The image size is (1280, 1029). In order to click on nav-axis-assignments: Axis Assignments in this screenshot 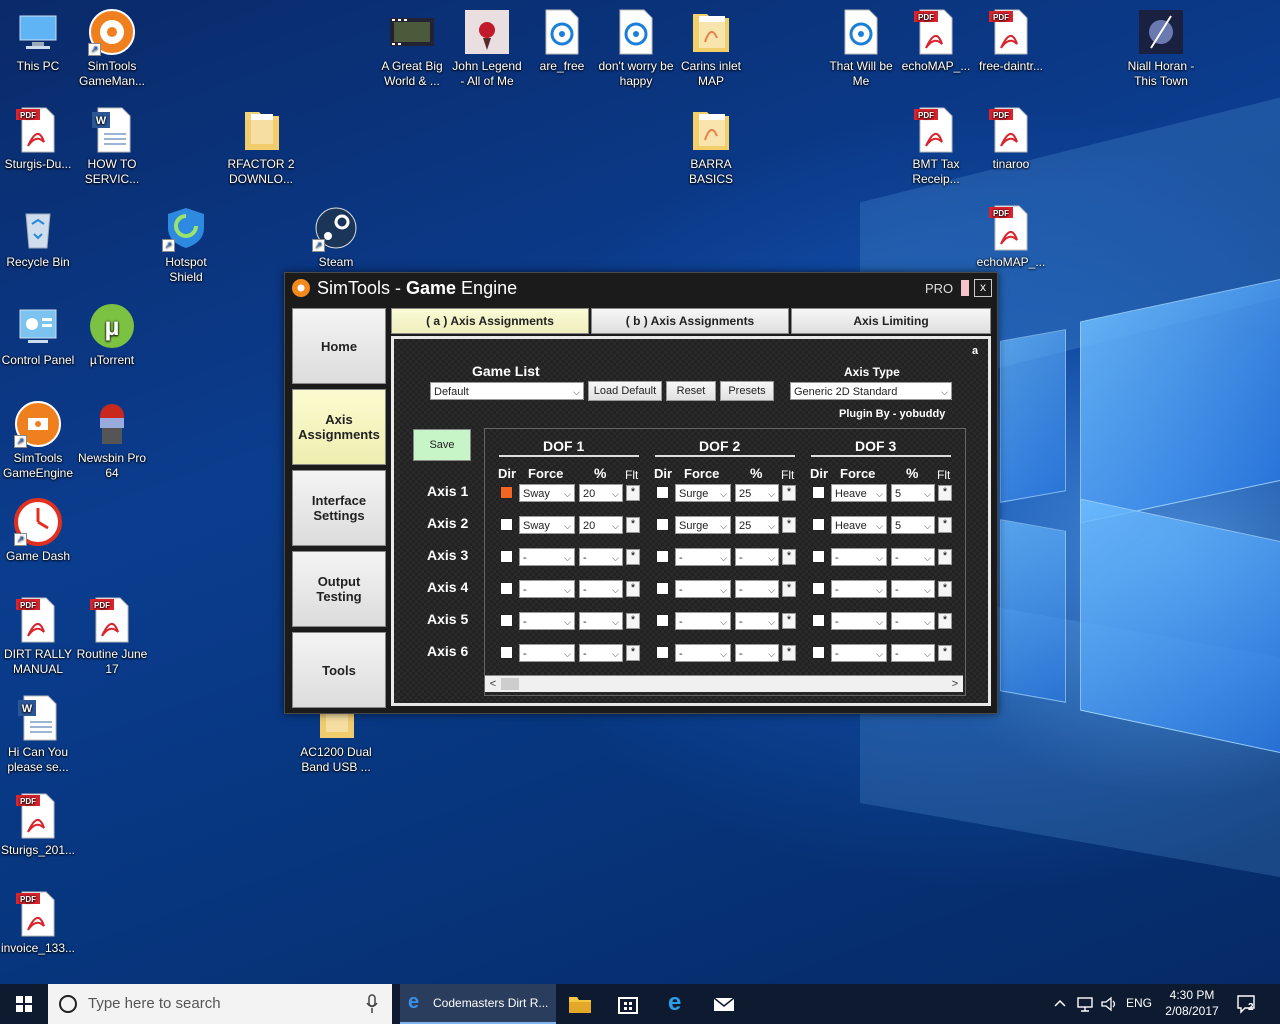, I will do `click(339, 427)`.